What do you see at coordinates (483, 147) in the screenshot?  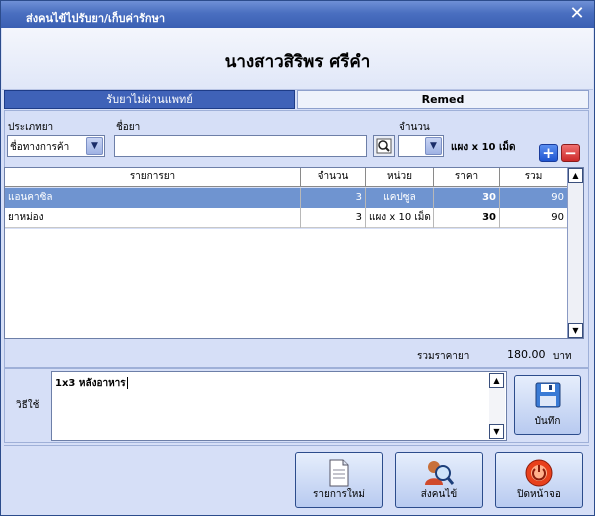 I see `unit-text: แผง x 10 เม็ด` at bounding box center [483, 147].